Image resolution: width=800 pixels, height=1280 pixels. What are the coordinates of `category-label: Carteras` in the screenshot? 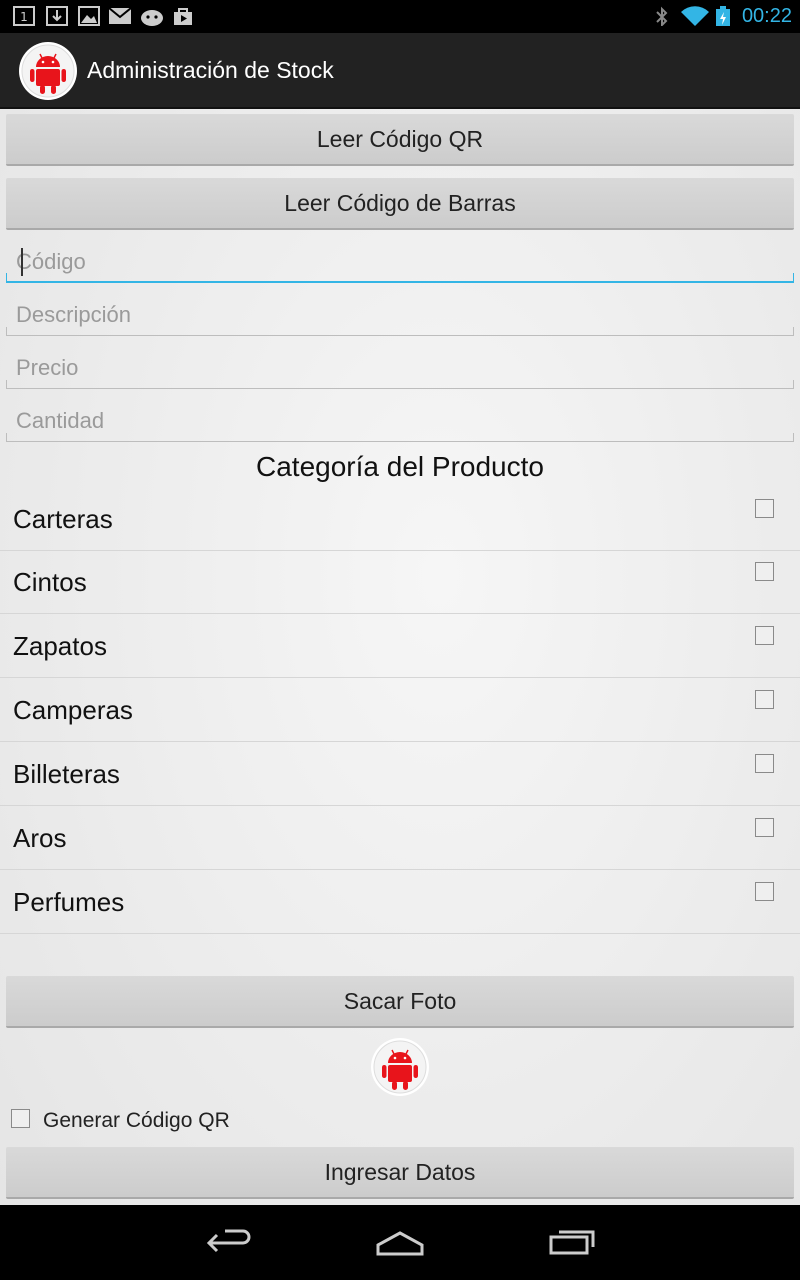 It's located at (63, 519).